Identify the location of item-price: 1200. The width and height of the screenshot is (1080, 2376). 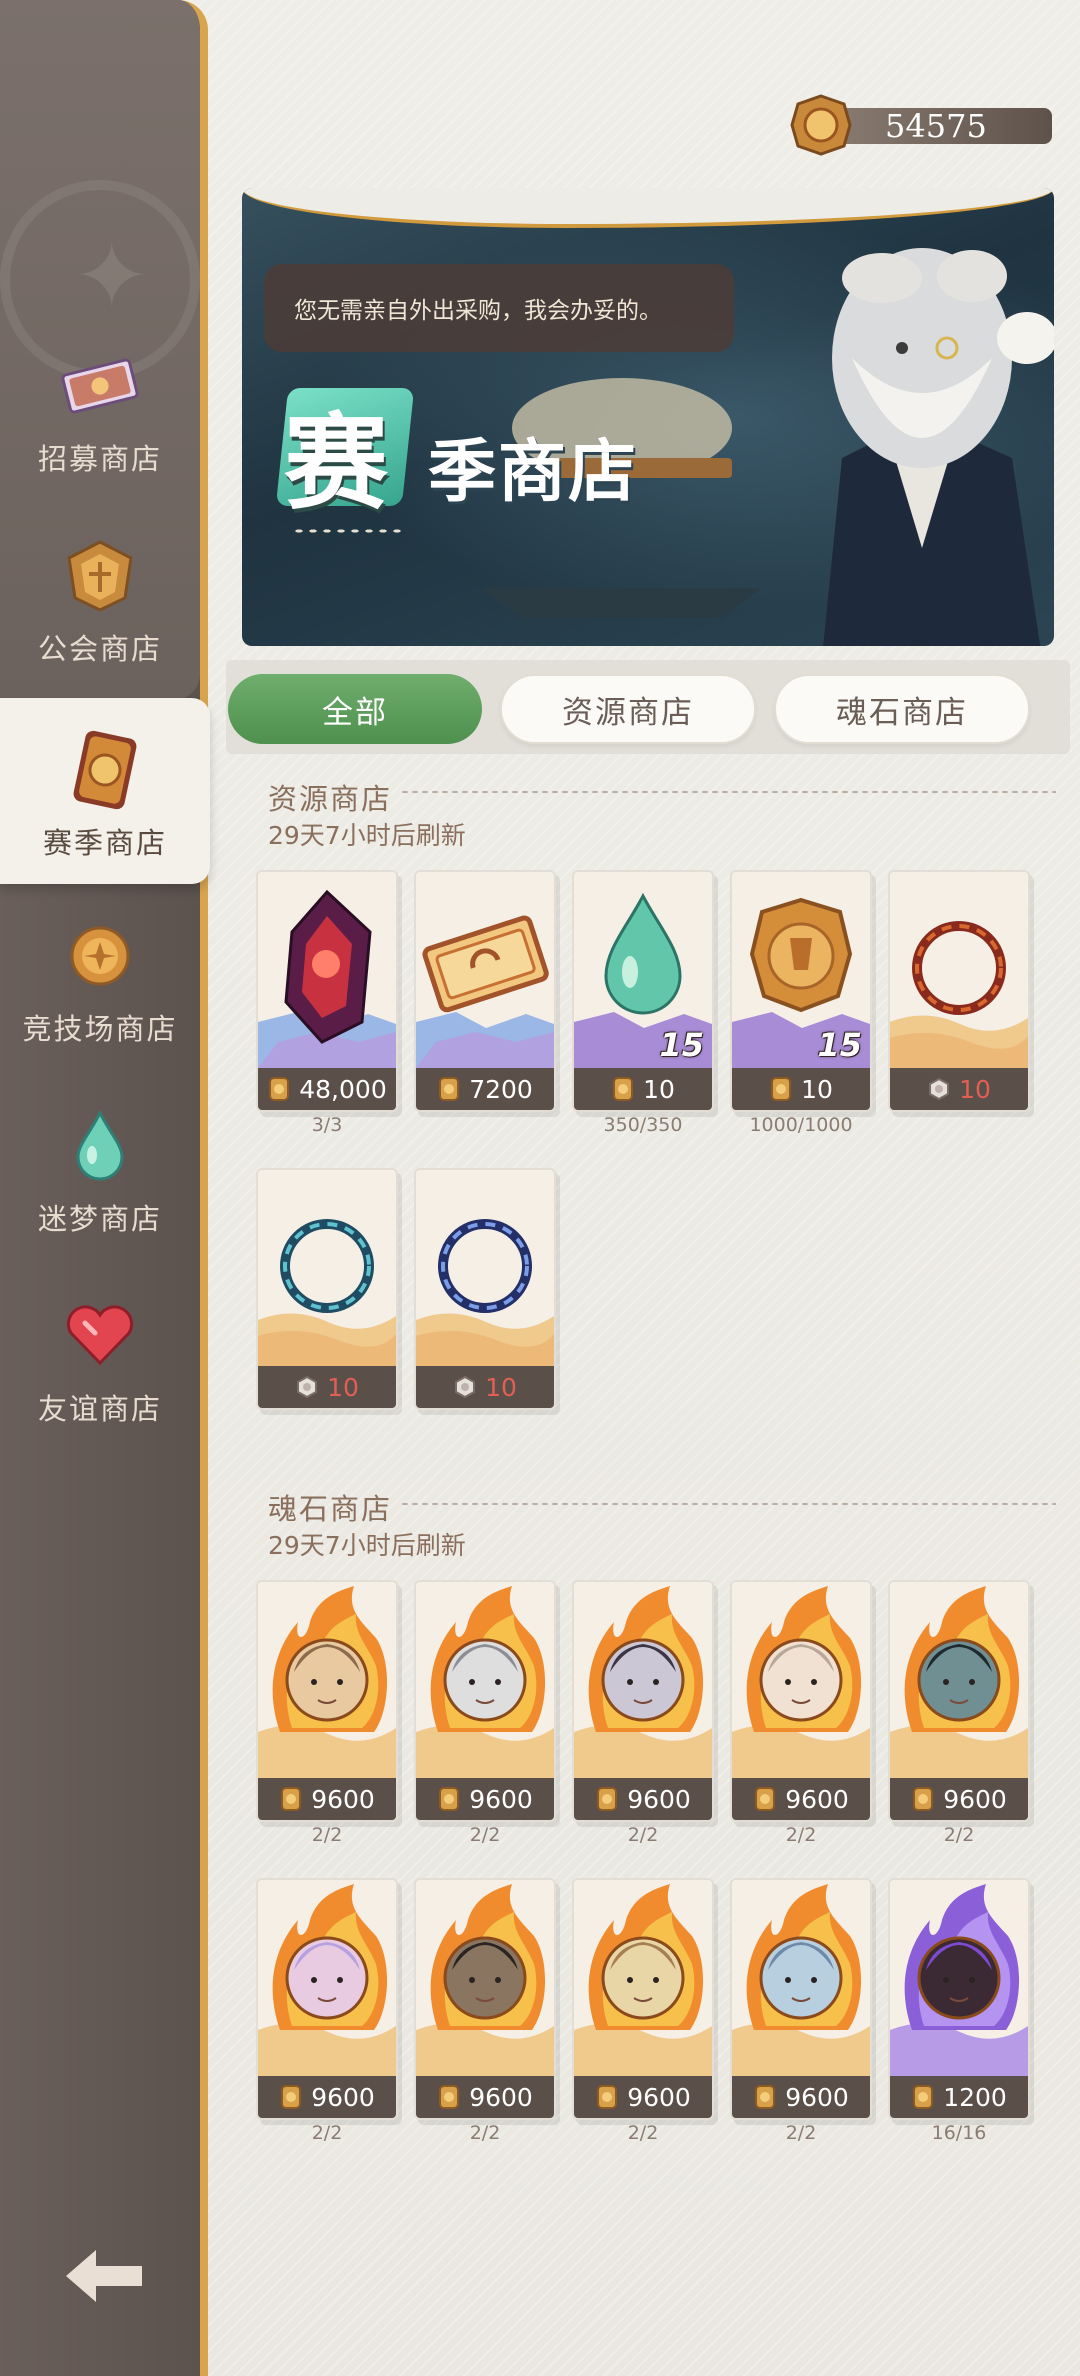
(959, 2097).